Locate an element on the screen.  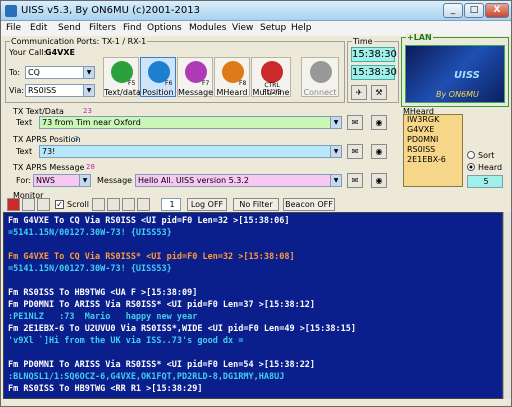
tx-position-label: Text is located at coordinates (24, 151).